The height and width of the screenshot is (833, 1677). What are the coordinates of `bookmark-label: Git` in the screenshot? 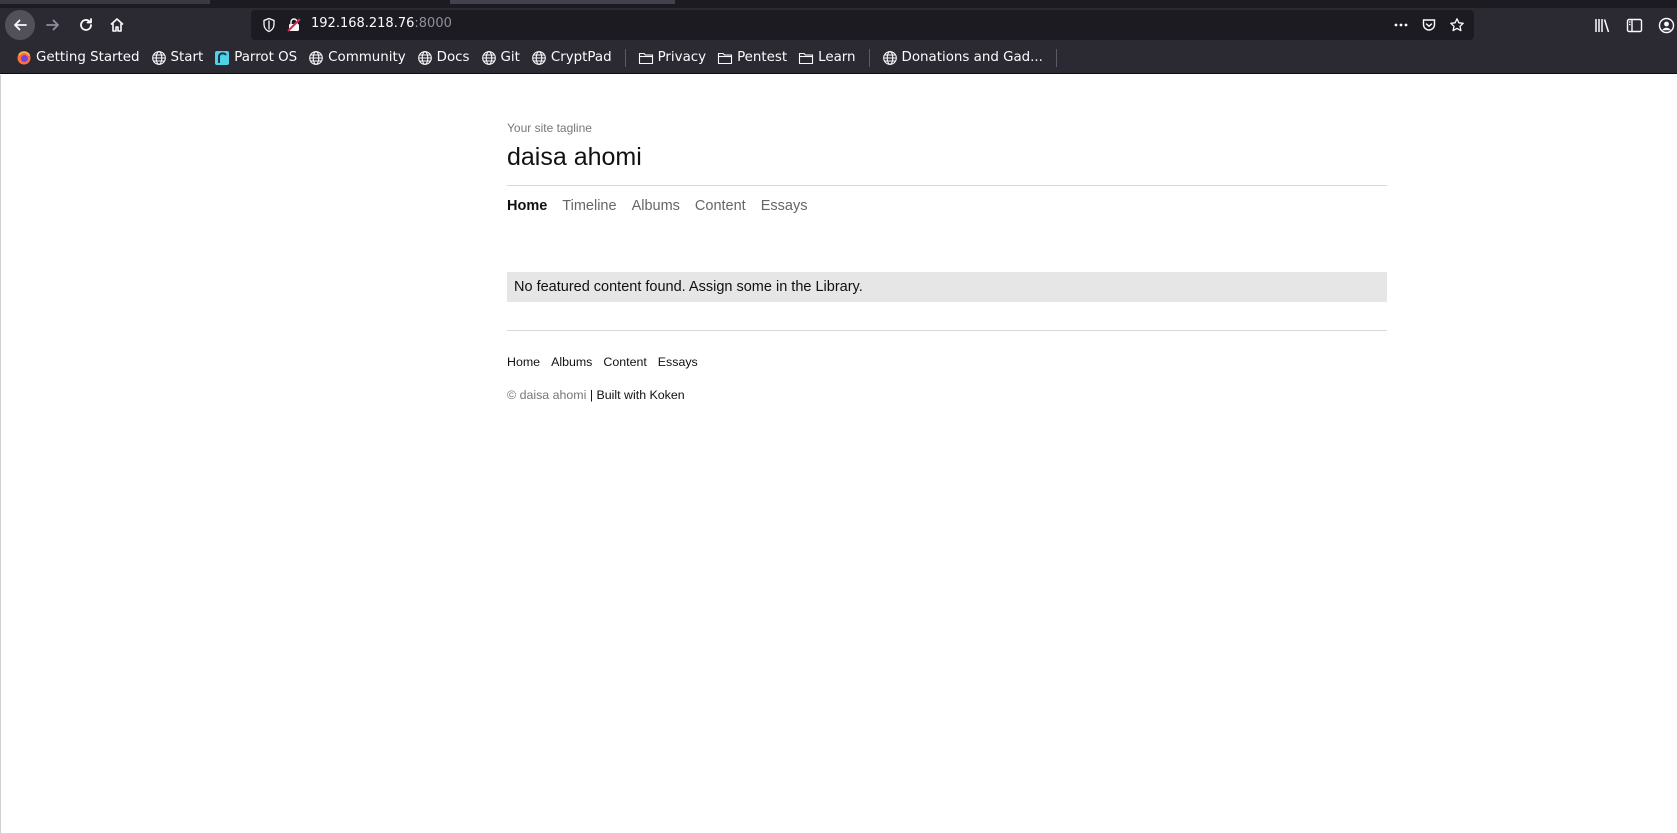 It's located at (510, 57).